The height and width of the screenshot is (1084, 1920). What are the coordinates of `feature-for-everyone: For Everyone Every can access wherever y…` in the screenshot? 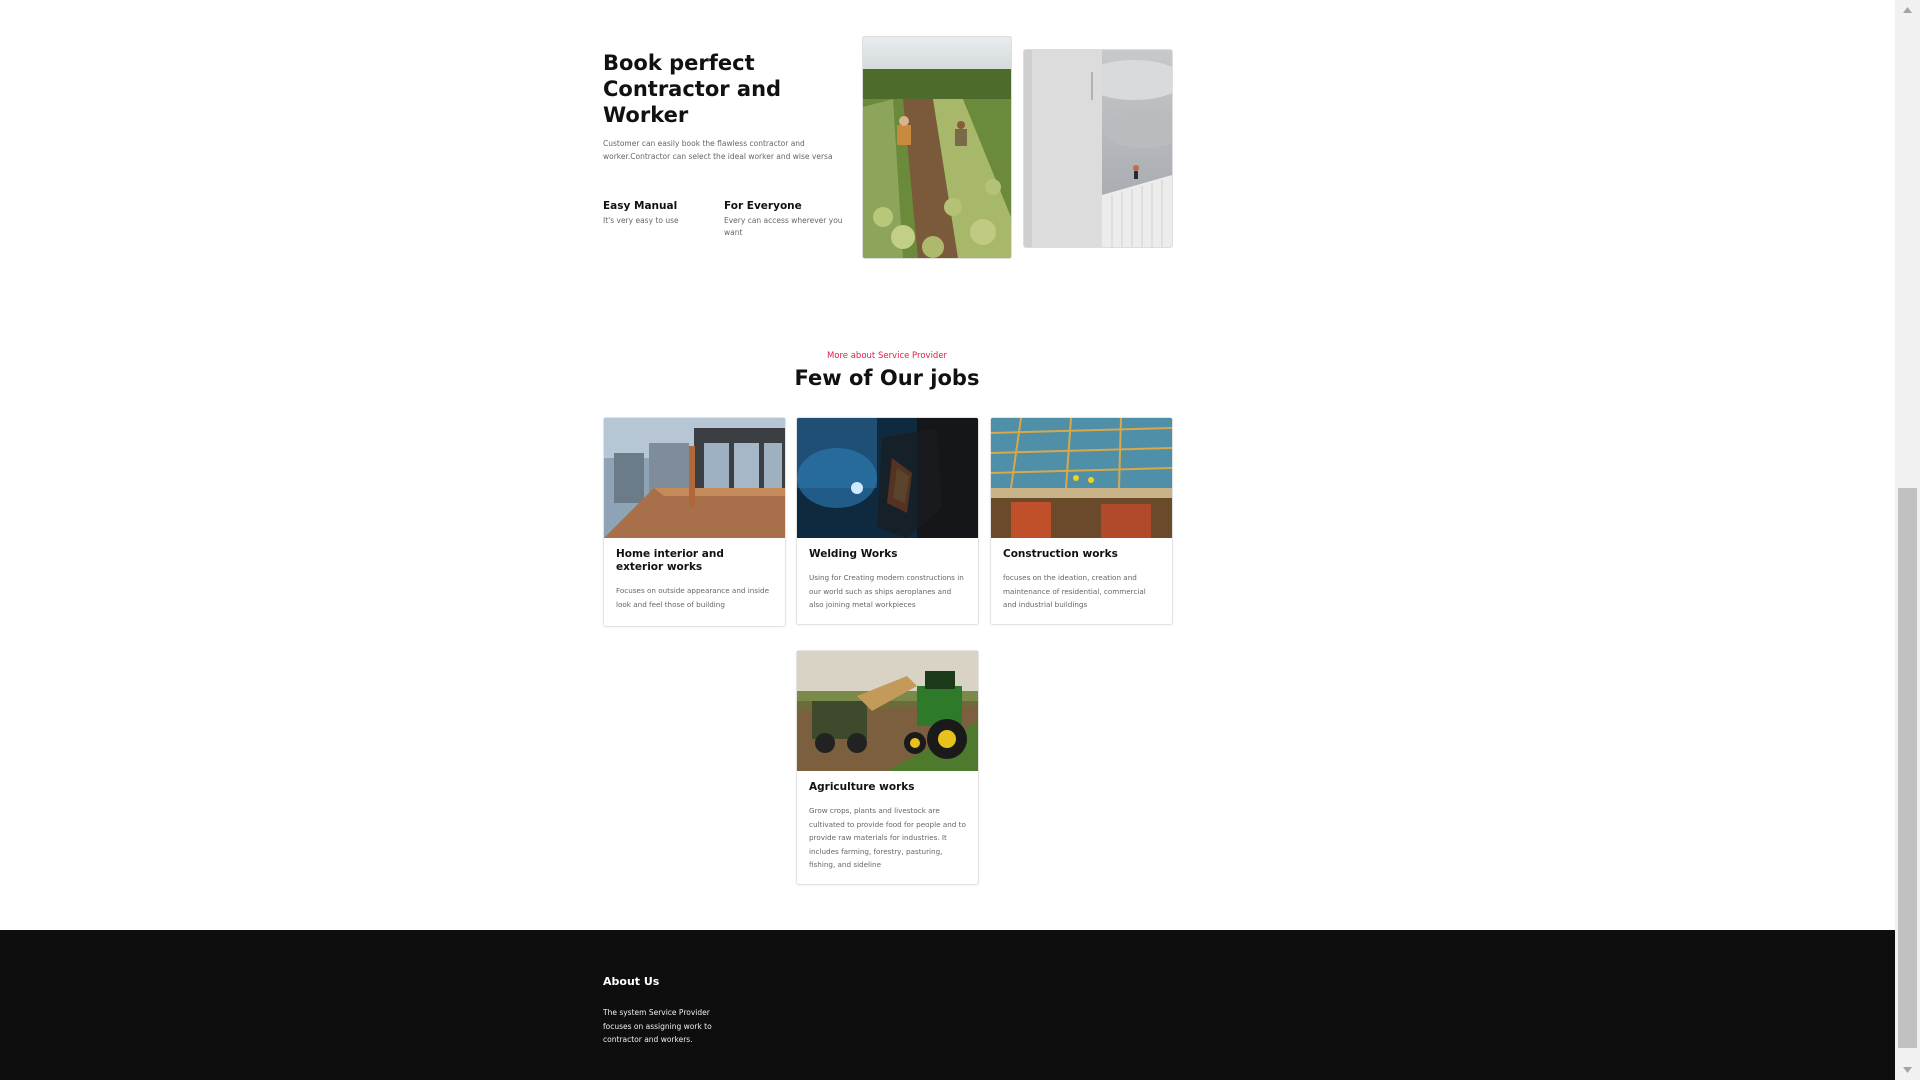 It's located at (784, 219).